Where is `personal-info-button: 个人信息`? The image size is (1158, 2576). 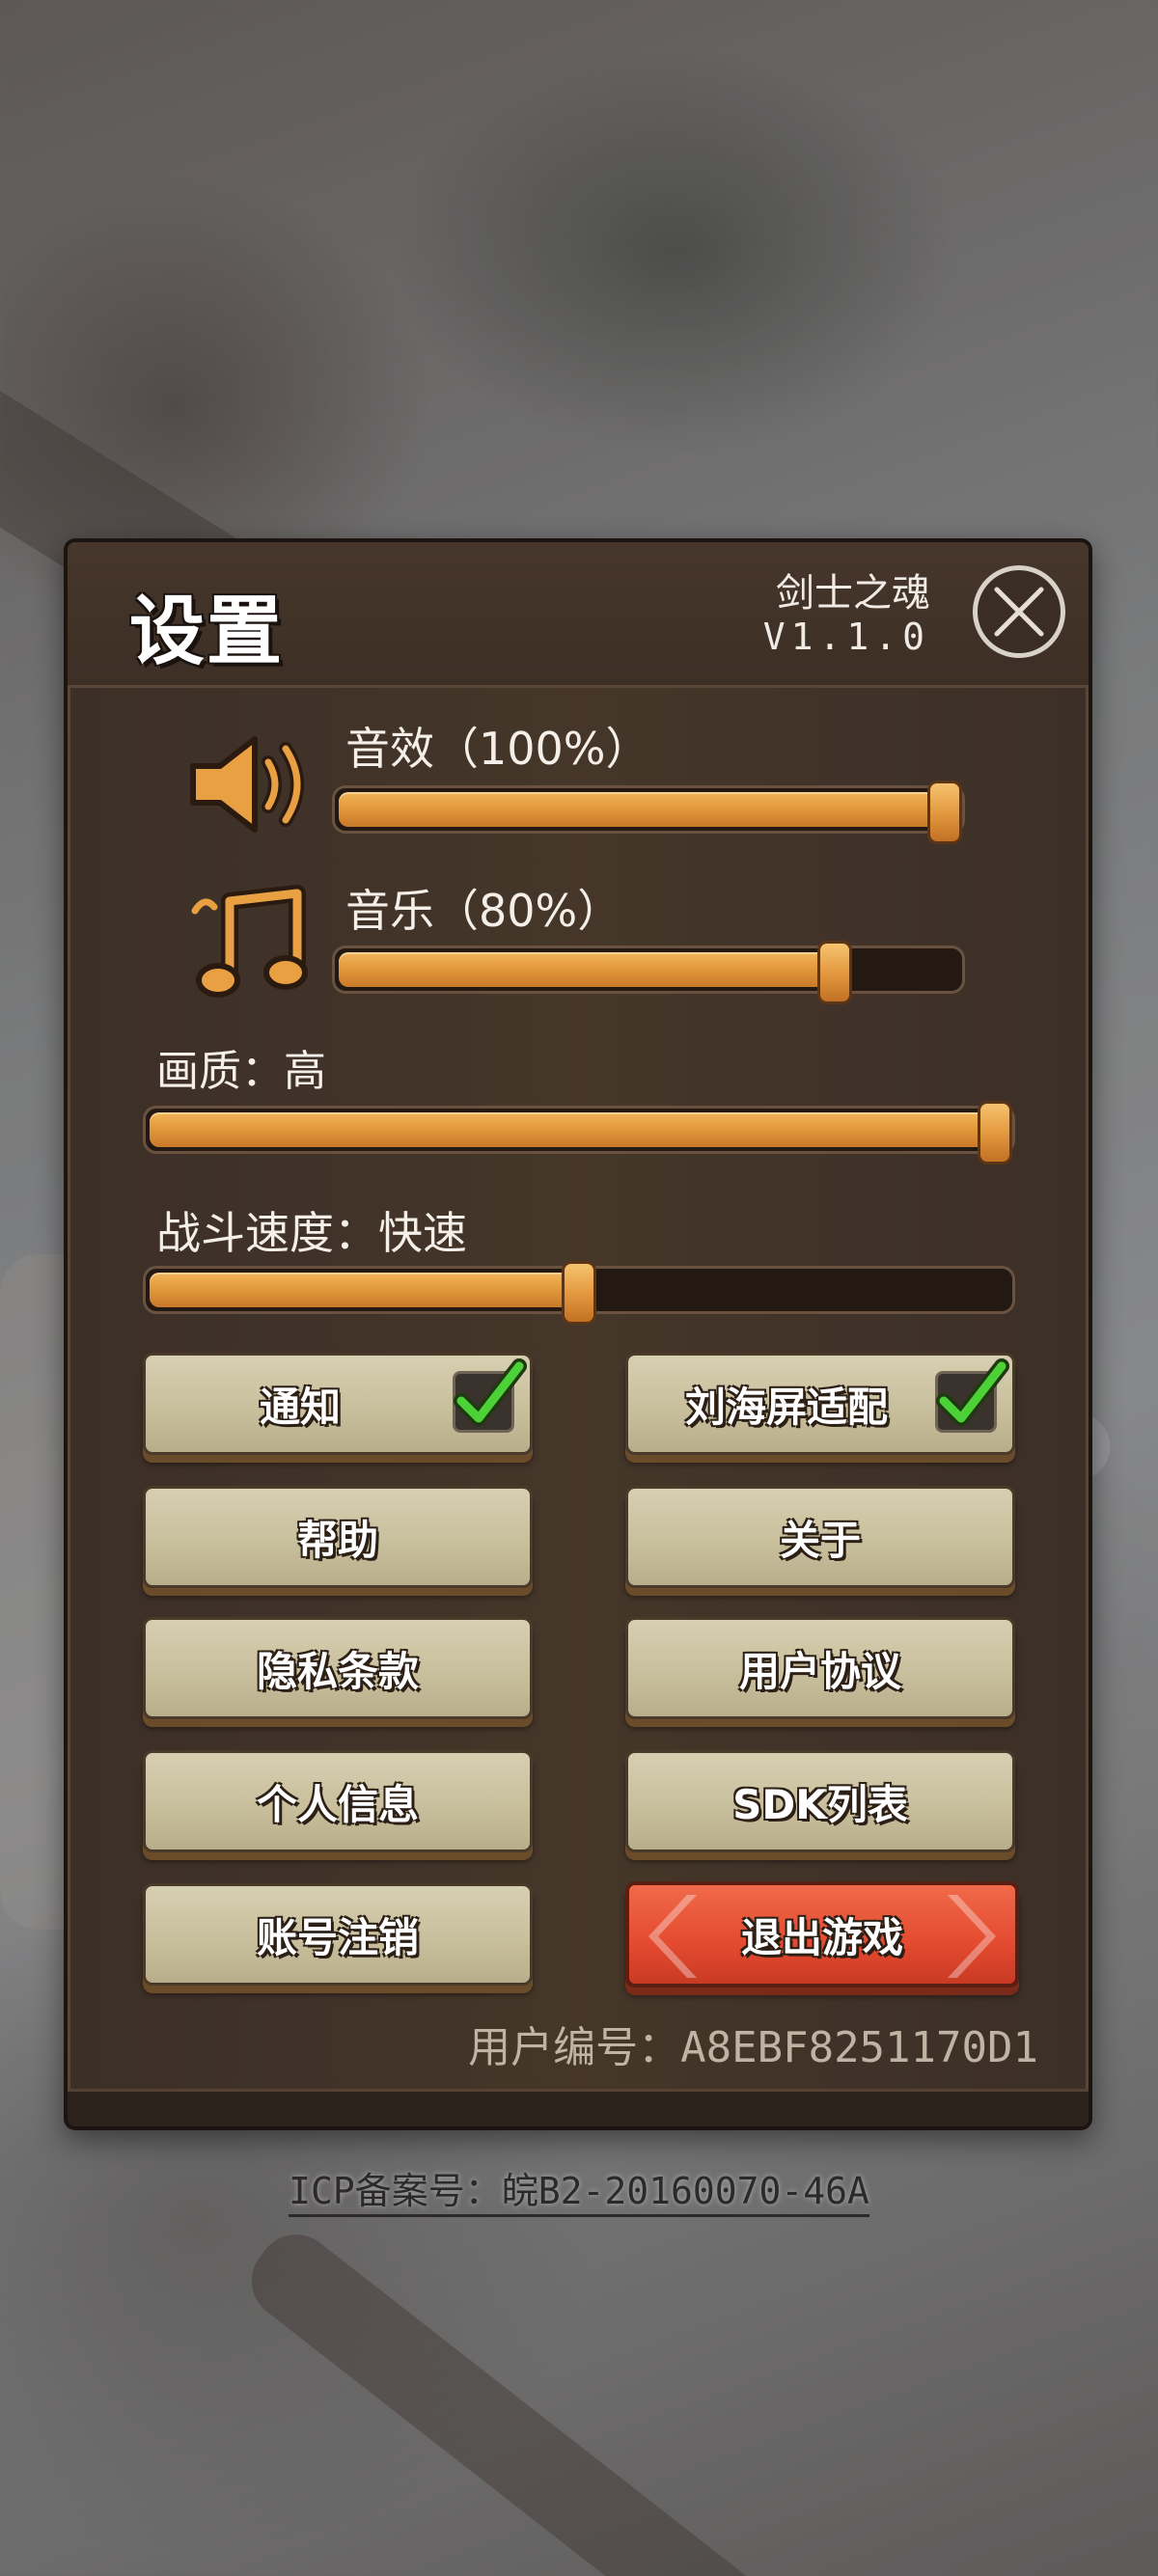
personal-info-button: 个人信息 is located at coordinates (338, 1801).